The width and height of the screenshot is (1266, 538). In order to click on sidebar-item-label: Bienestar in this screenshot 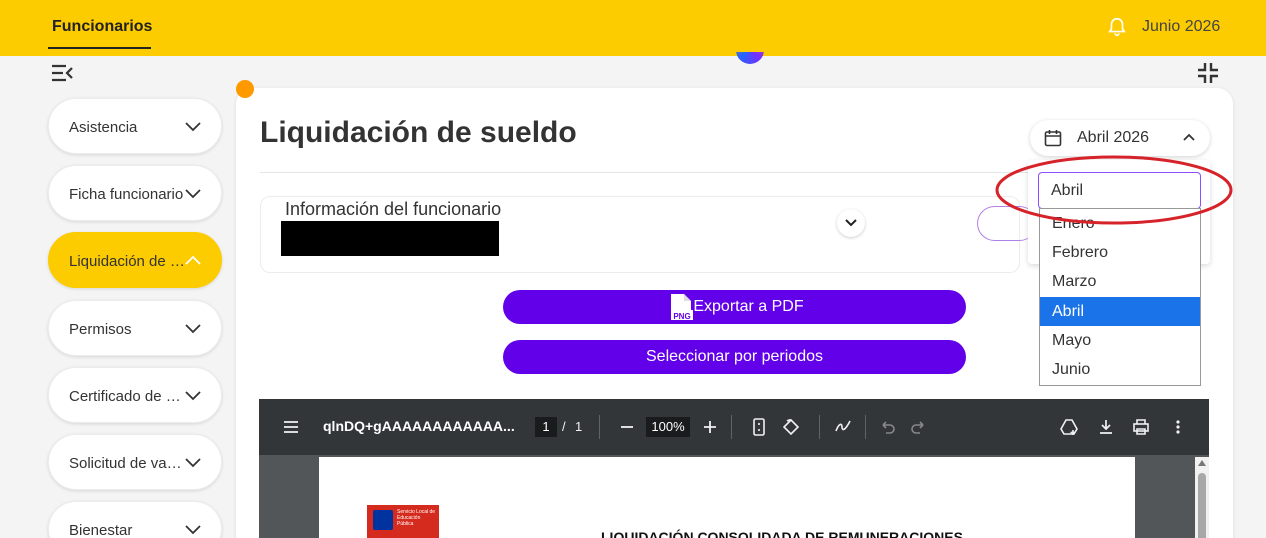, I will do `click(101, 530)`.